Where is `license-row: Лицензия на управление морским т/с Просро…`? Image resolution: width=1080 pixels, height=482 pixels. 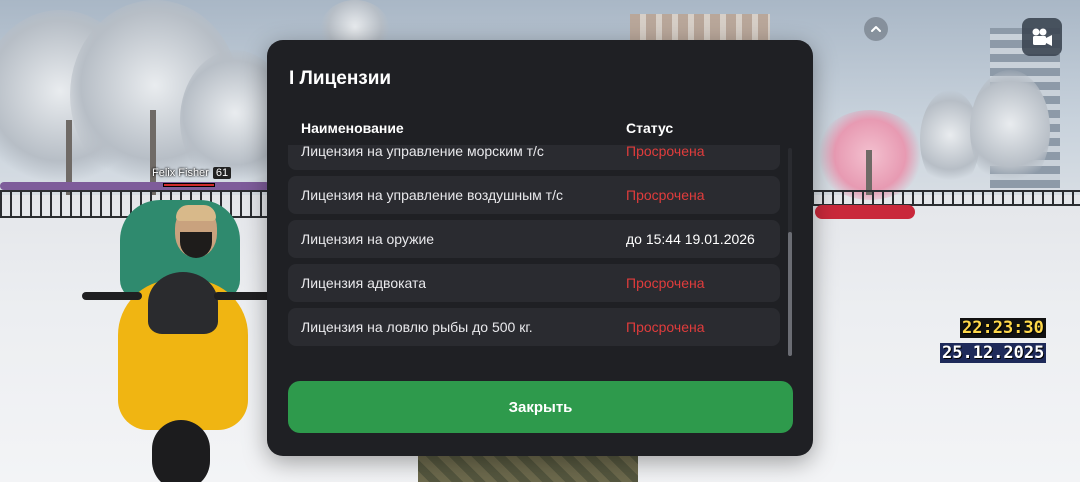
license-row: Лицензия на управление морским т/с Просро… is located at coordinates (534, 157).